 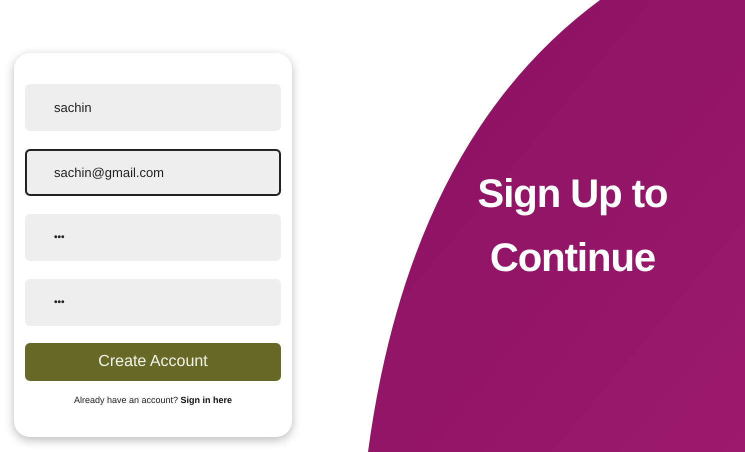 What do you see at coordinates (206, 400) in the screenshot?
I see `signin-link: Sign in here` at bounding box center [206, 400].